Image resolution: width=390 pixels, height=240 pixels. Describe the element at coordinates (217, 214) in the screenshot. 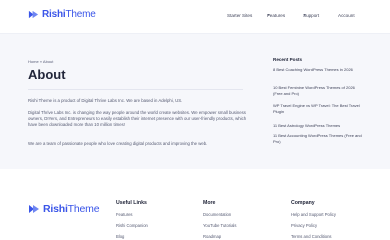

I see `footer-link: Documentation` at that location.